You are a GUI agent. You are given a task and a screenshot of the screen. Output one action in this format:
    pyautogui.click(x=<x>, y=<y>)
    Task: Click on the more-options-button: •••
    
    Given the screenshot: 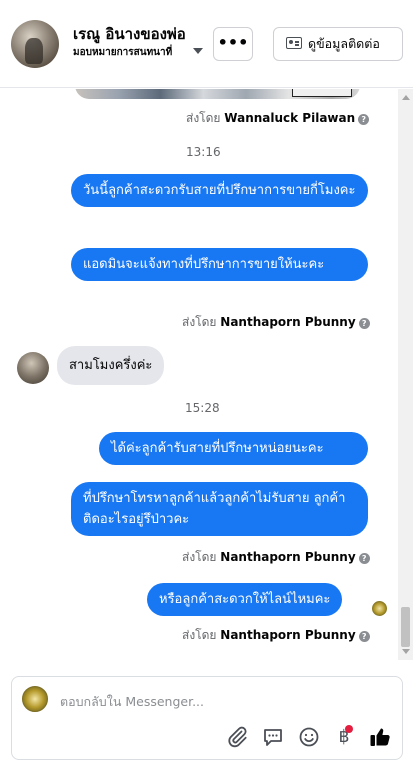 What is the action you would take?
    pyautogui.click(x=233, y=44)
    